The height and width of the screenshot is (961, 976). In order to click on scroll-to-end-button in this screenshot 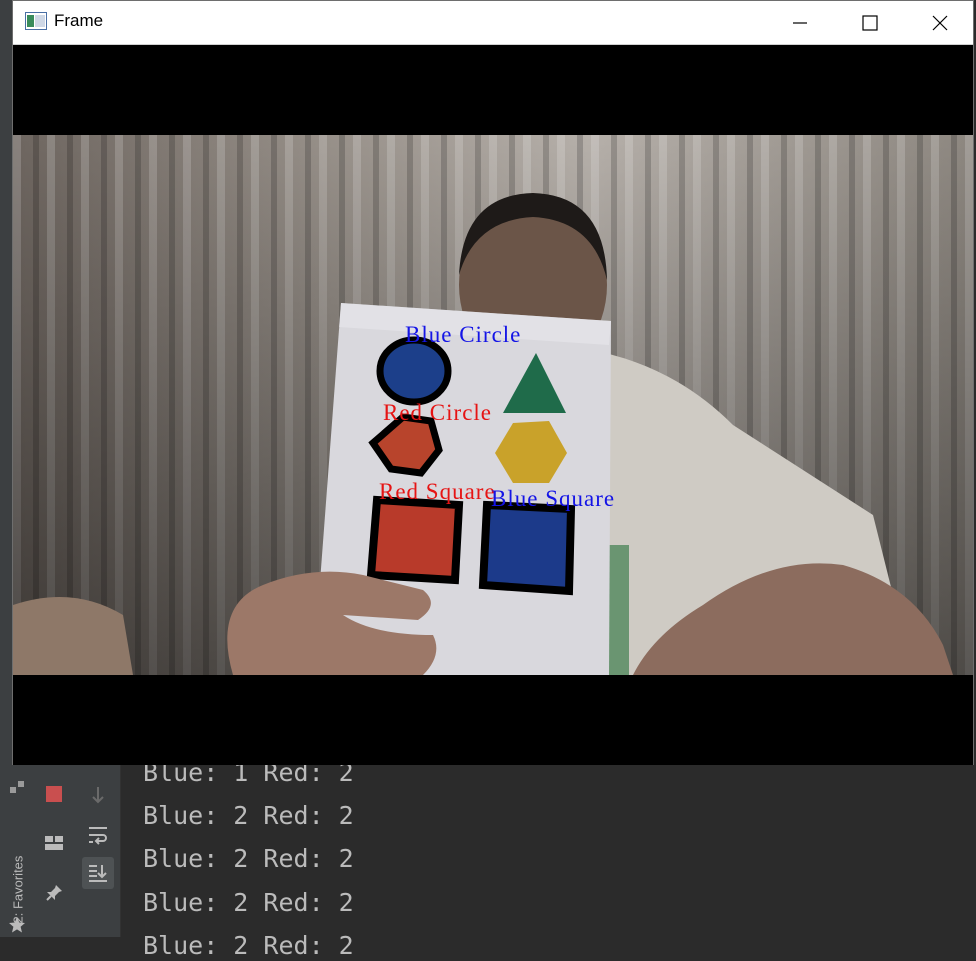, I will do `click(98, 873)`.